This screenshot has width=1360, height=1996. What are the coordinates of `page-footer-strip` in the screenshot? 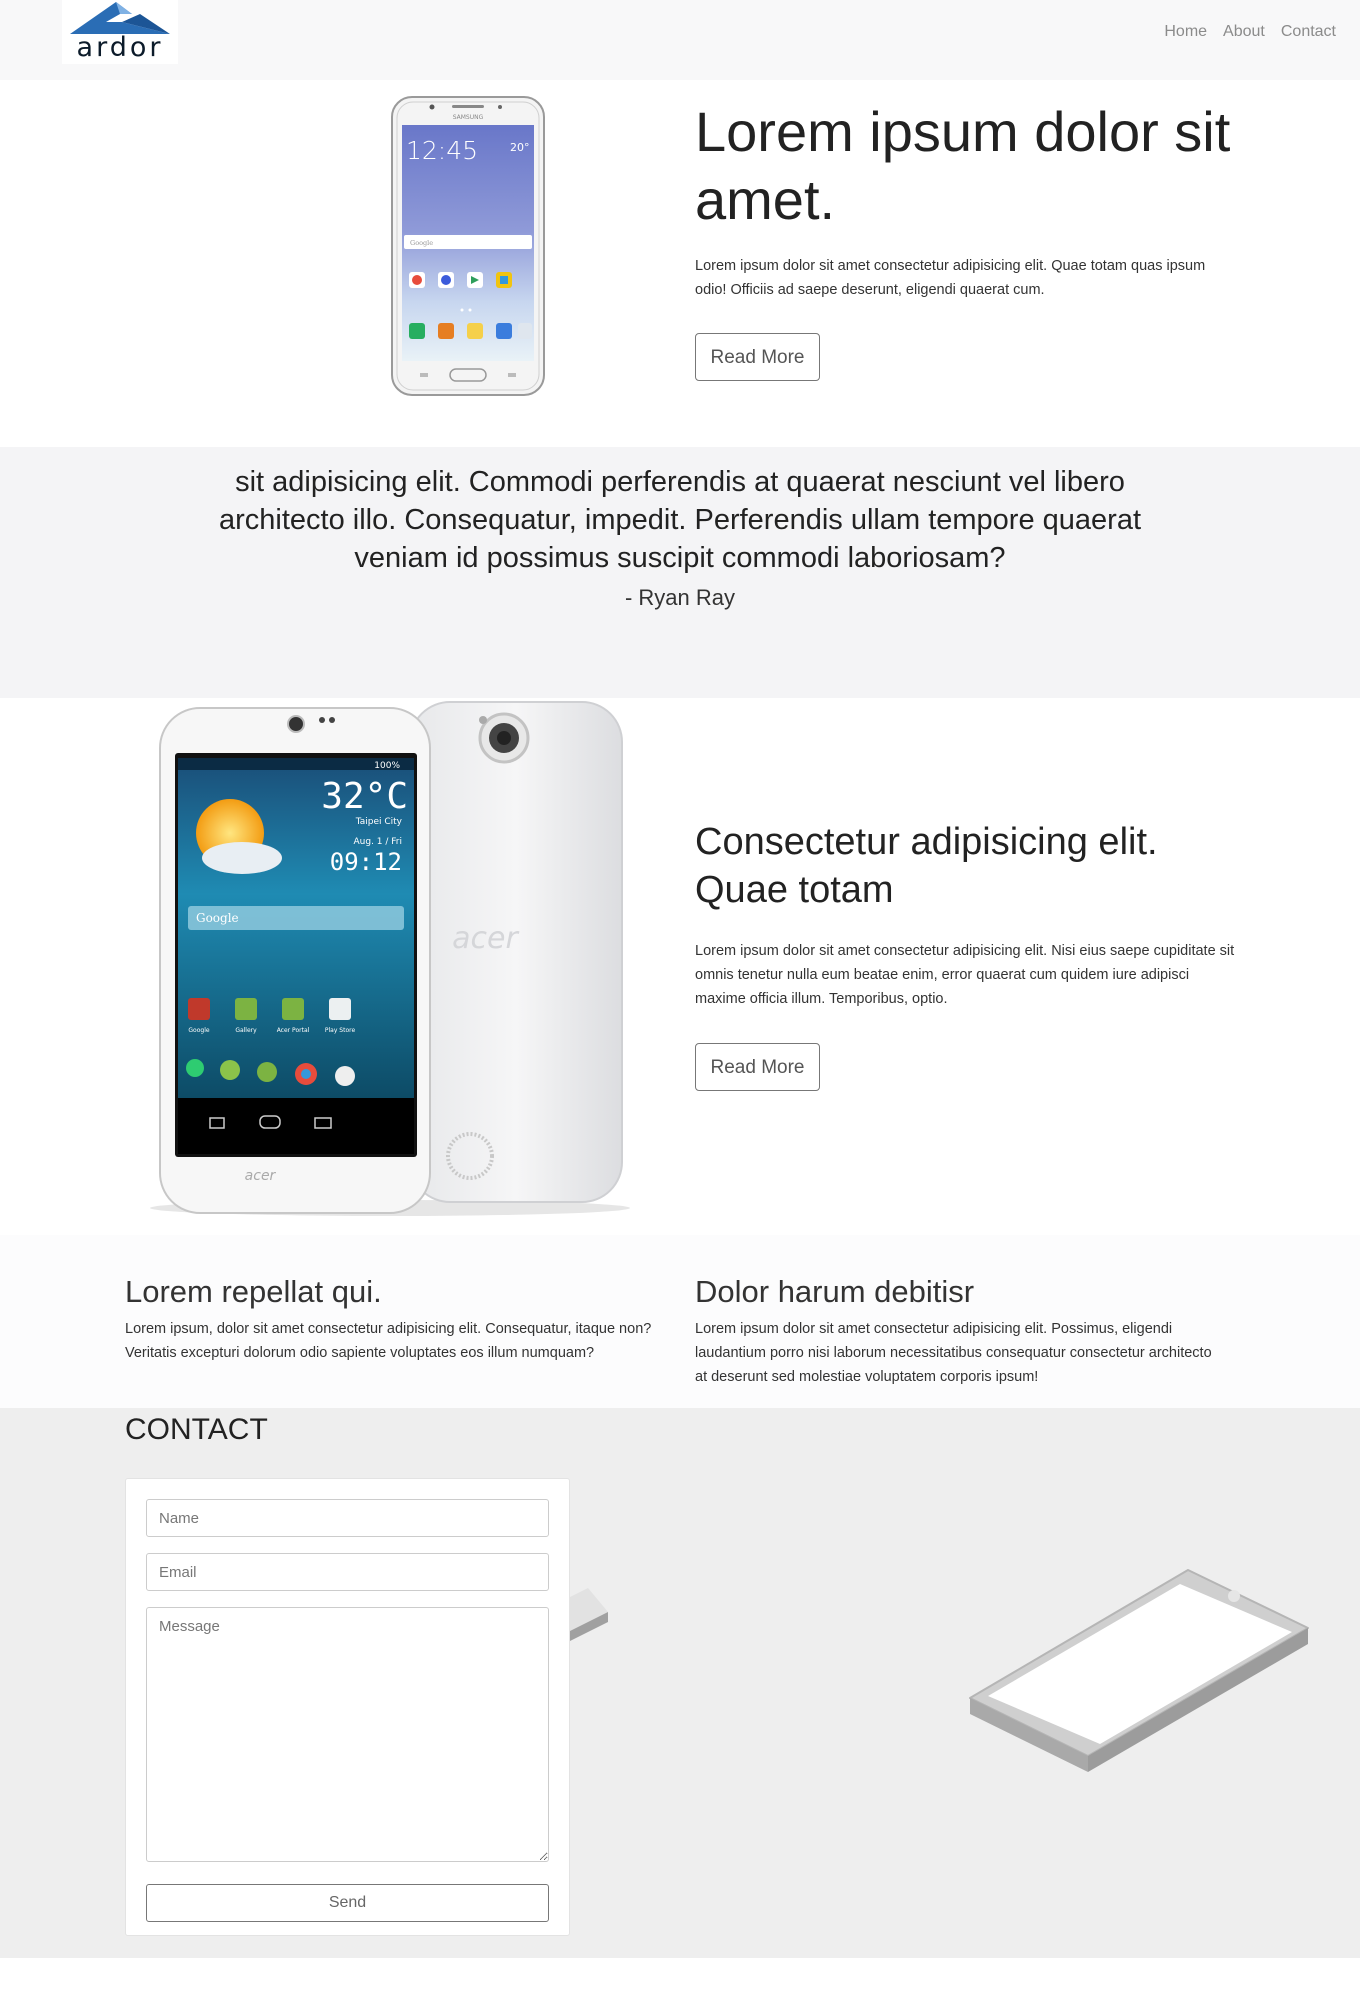 It's located at (680, 1977).